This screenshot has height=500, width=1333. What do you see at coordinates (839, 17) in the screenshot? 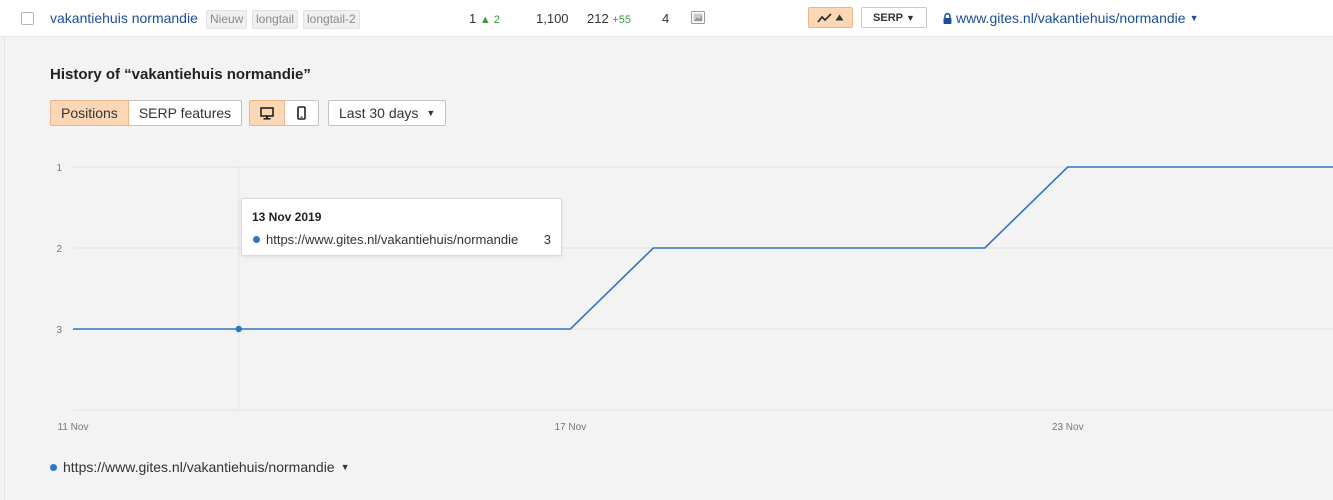
I see `caret-up-icon` at bounding box center [839, 17].